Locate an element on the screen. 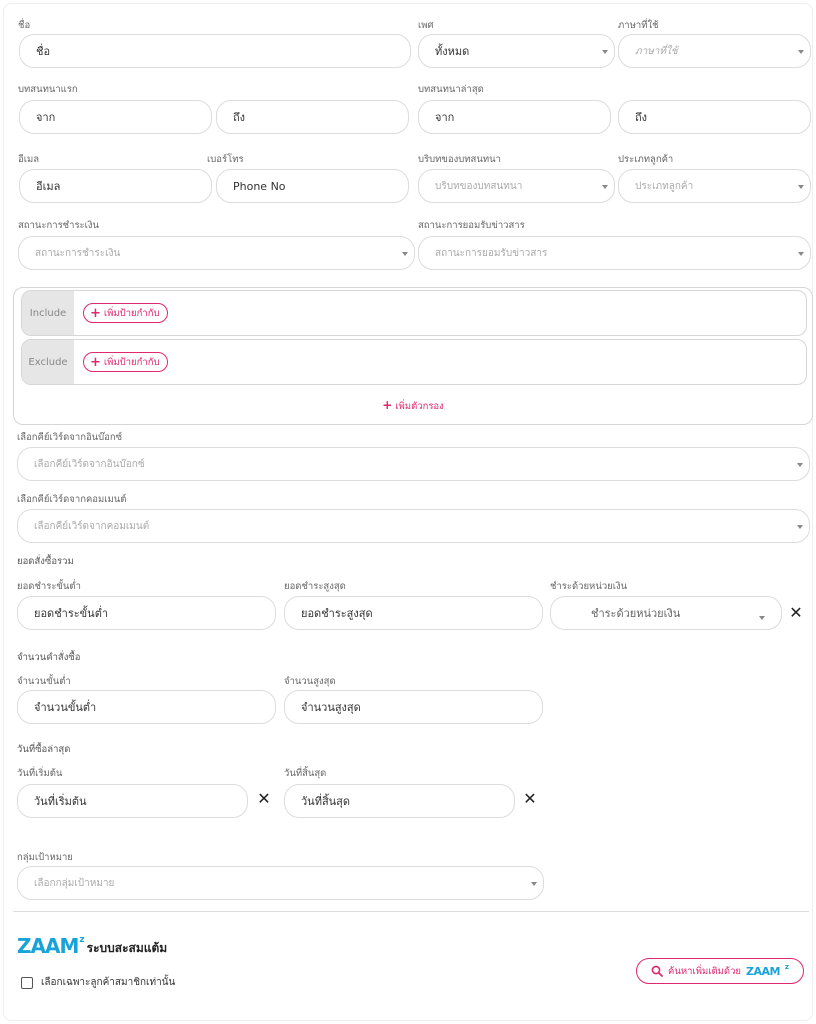 The image size is (816, 1024). include-label: Include is located at coordinates (48, 313).